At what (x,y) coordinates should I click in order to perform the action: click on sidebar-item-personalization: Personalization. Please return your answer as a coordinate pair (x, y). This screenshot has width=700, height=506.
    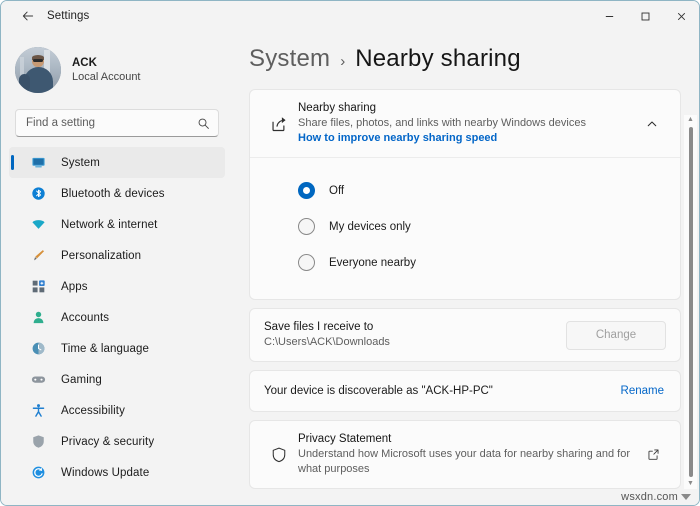
    Looking at the image, I should click on (117, 255).